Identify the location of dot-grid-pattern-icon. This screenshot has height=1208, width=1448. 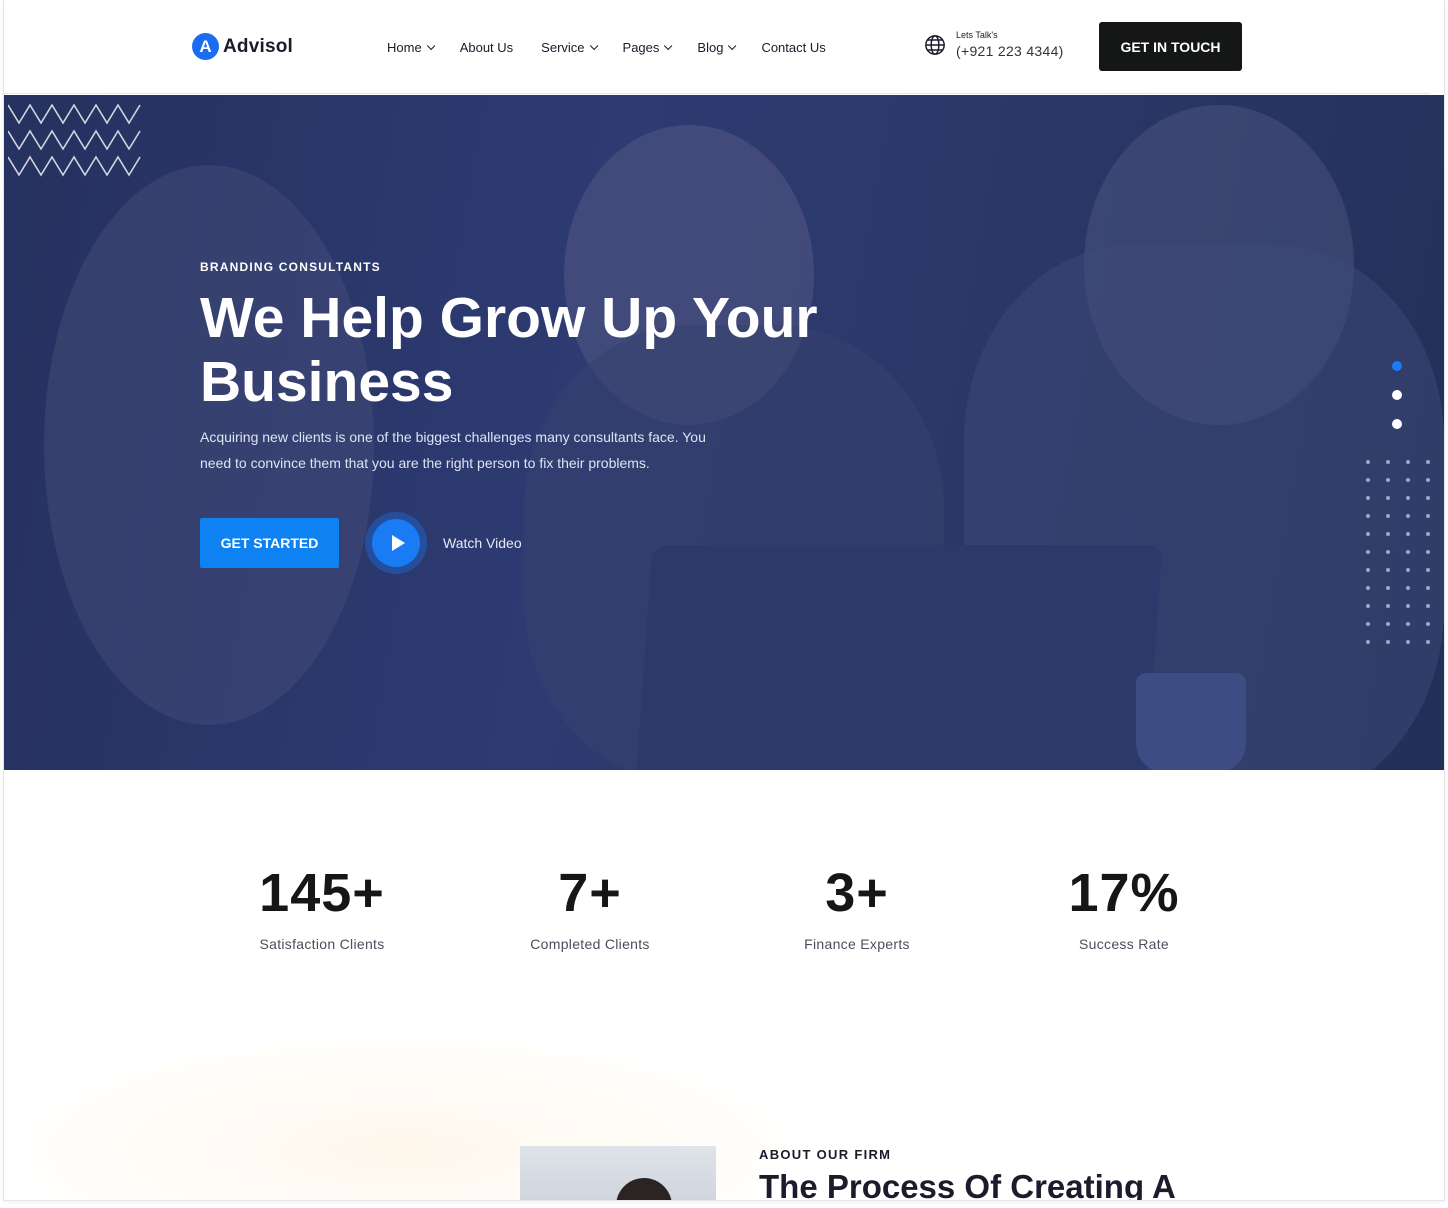
(1398, 552).